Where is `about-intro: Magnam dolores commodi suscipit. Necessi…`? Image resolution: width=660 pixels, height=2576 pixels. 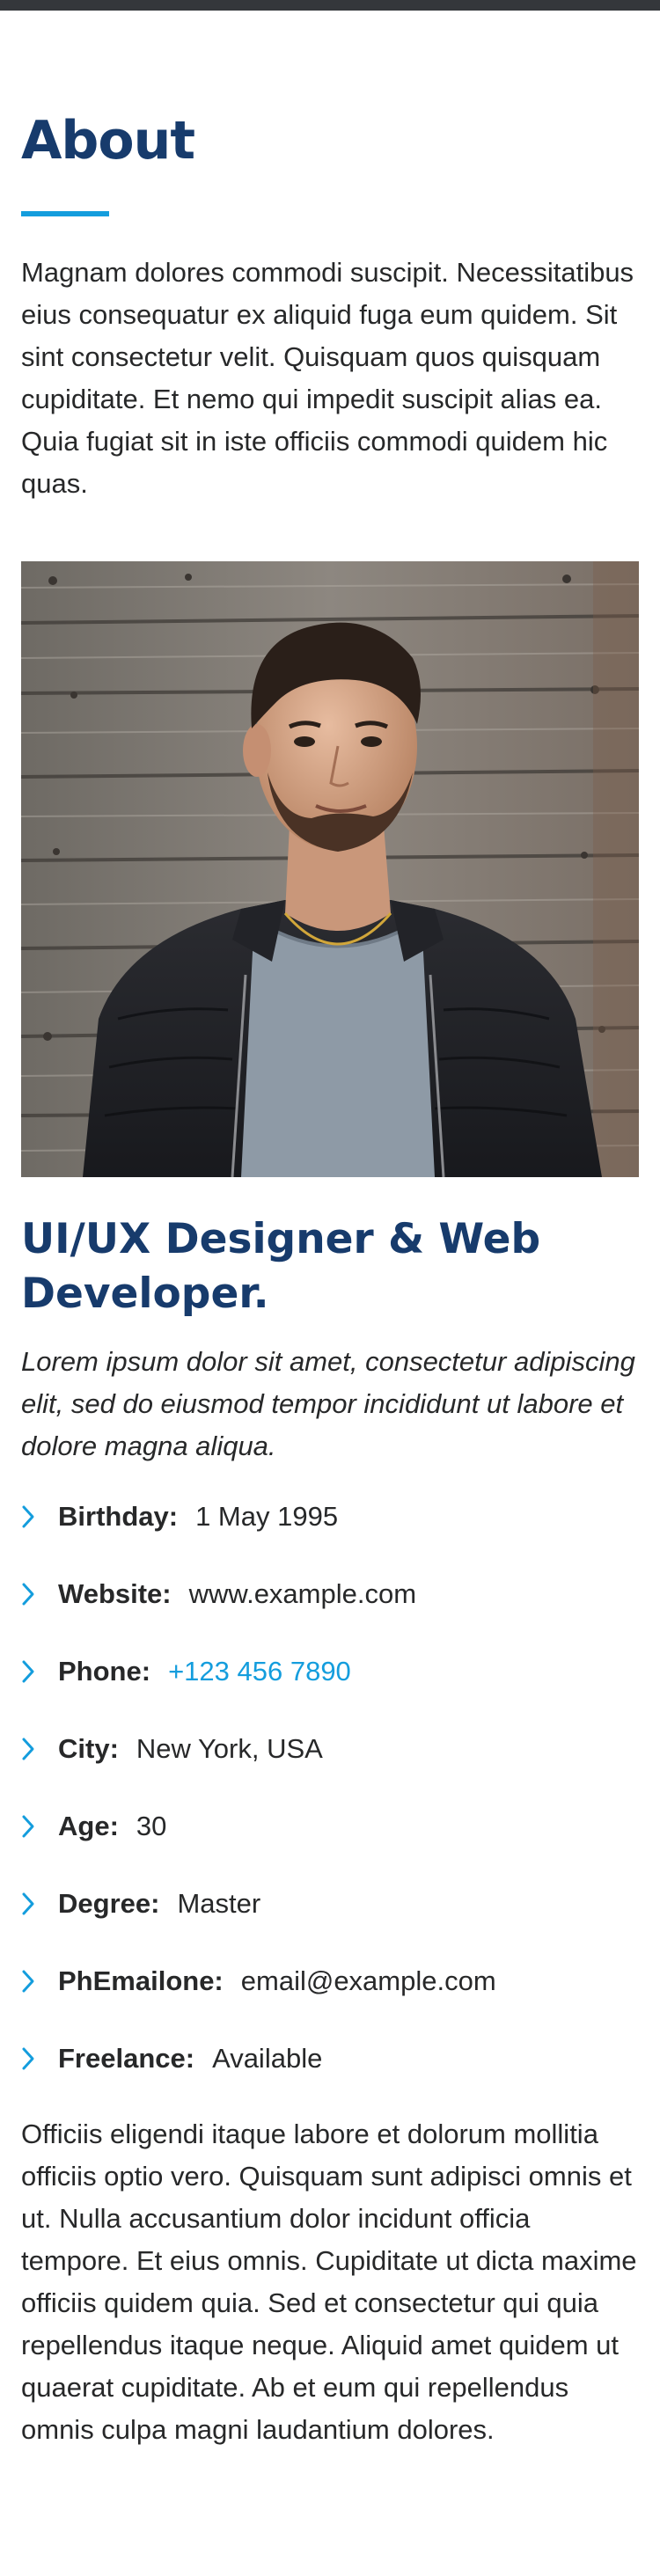
about-intro: Magnam dolores commodi suscipit. Necessi… is located at coordinates (327, 378).